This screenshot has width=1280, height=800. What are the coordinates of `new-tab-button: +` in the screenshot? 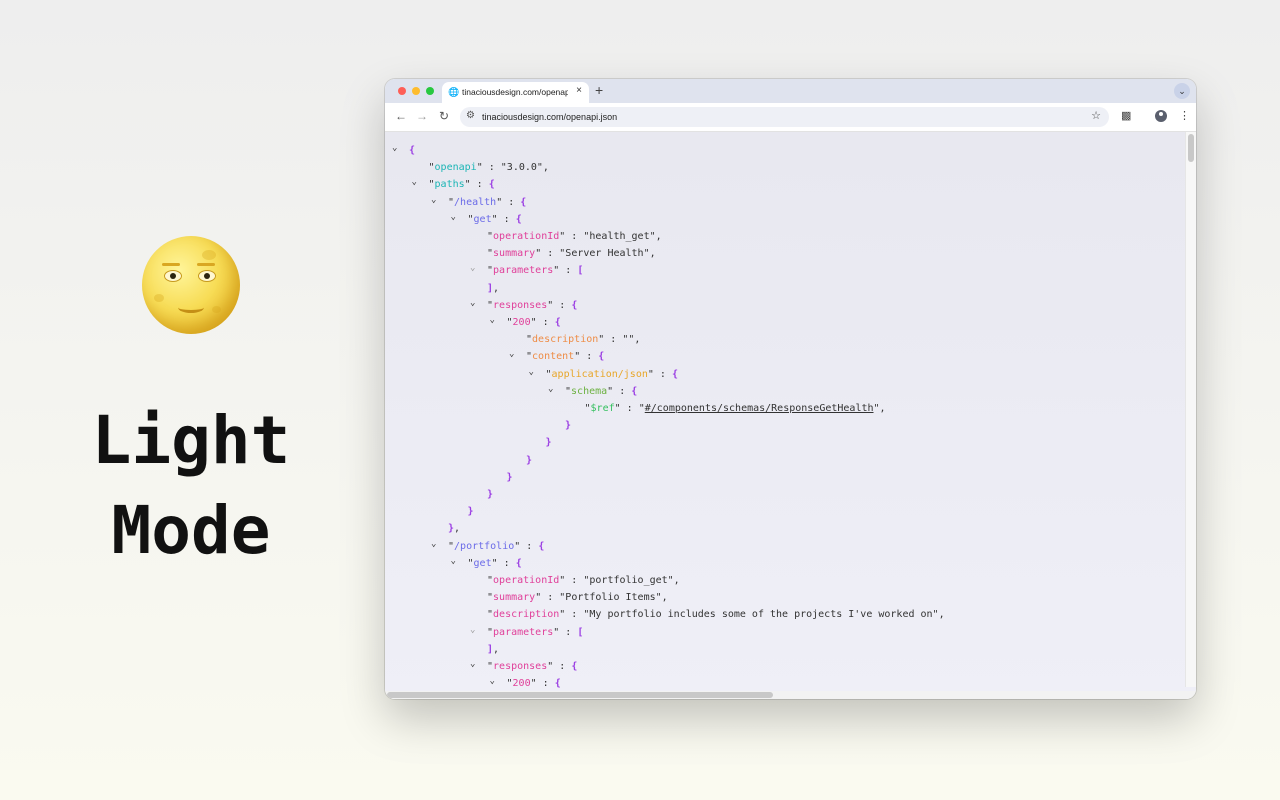 It's located at (599, 90).